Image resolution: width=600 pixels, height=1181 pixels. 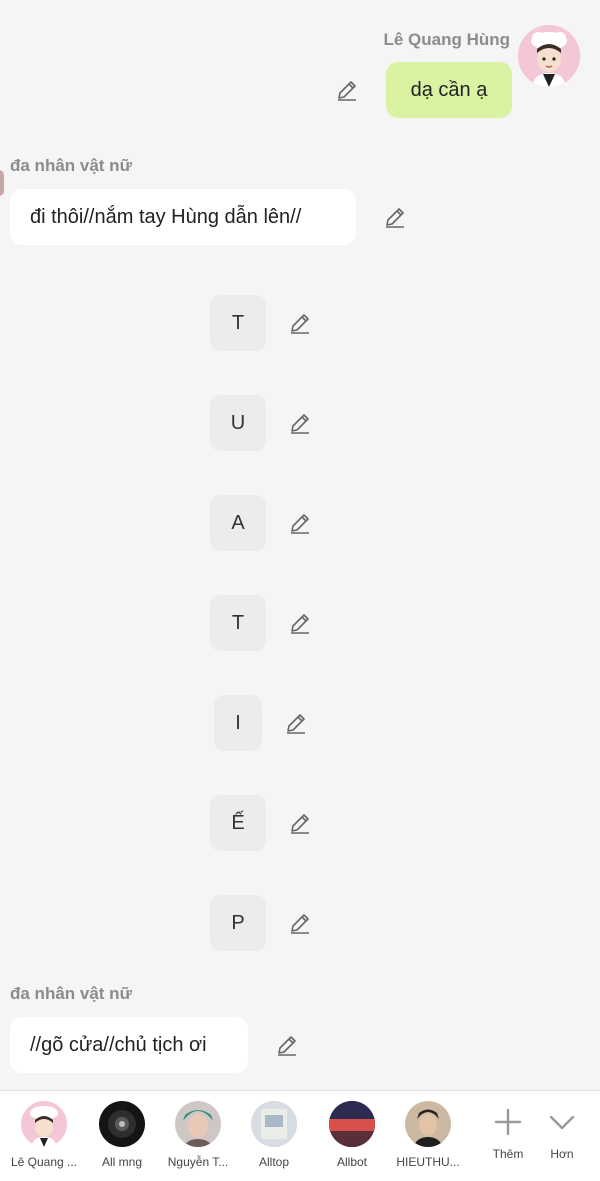 I want to click on letter-text: Ế, so click(x=238, y=822).